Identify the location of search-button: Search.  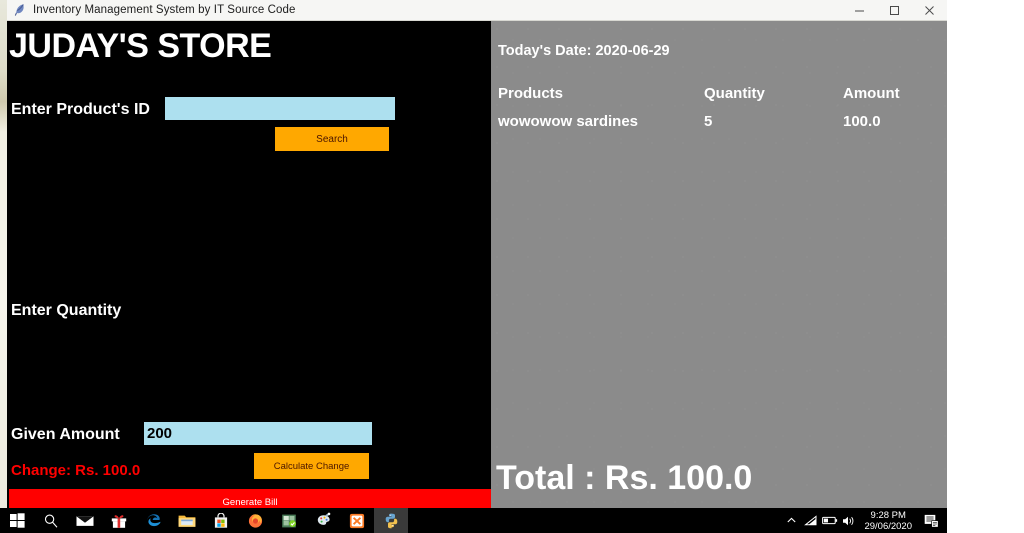
(332, 139).